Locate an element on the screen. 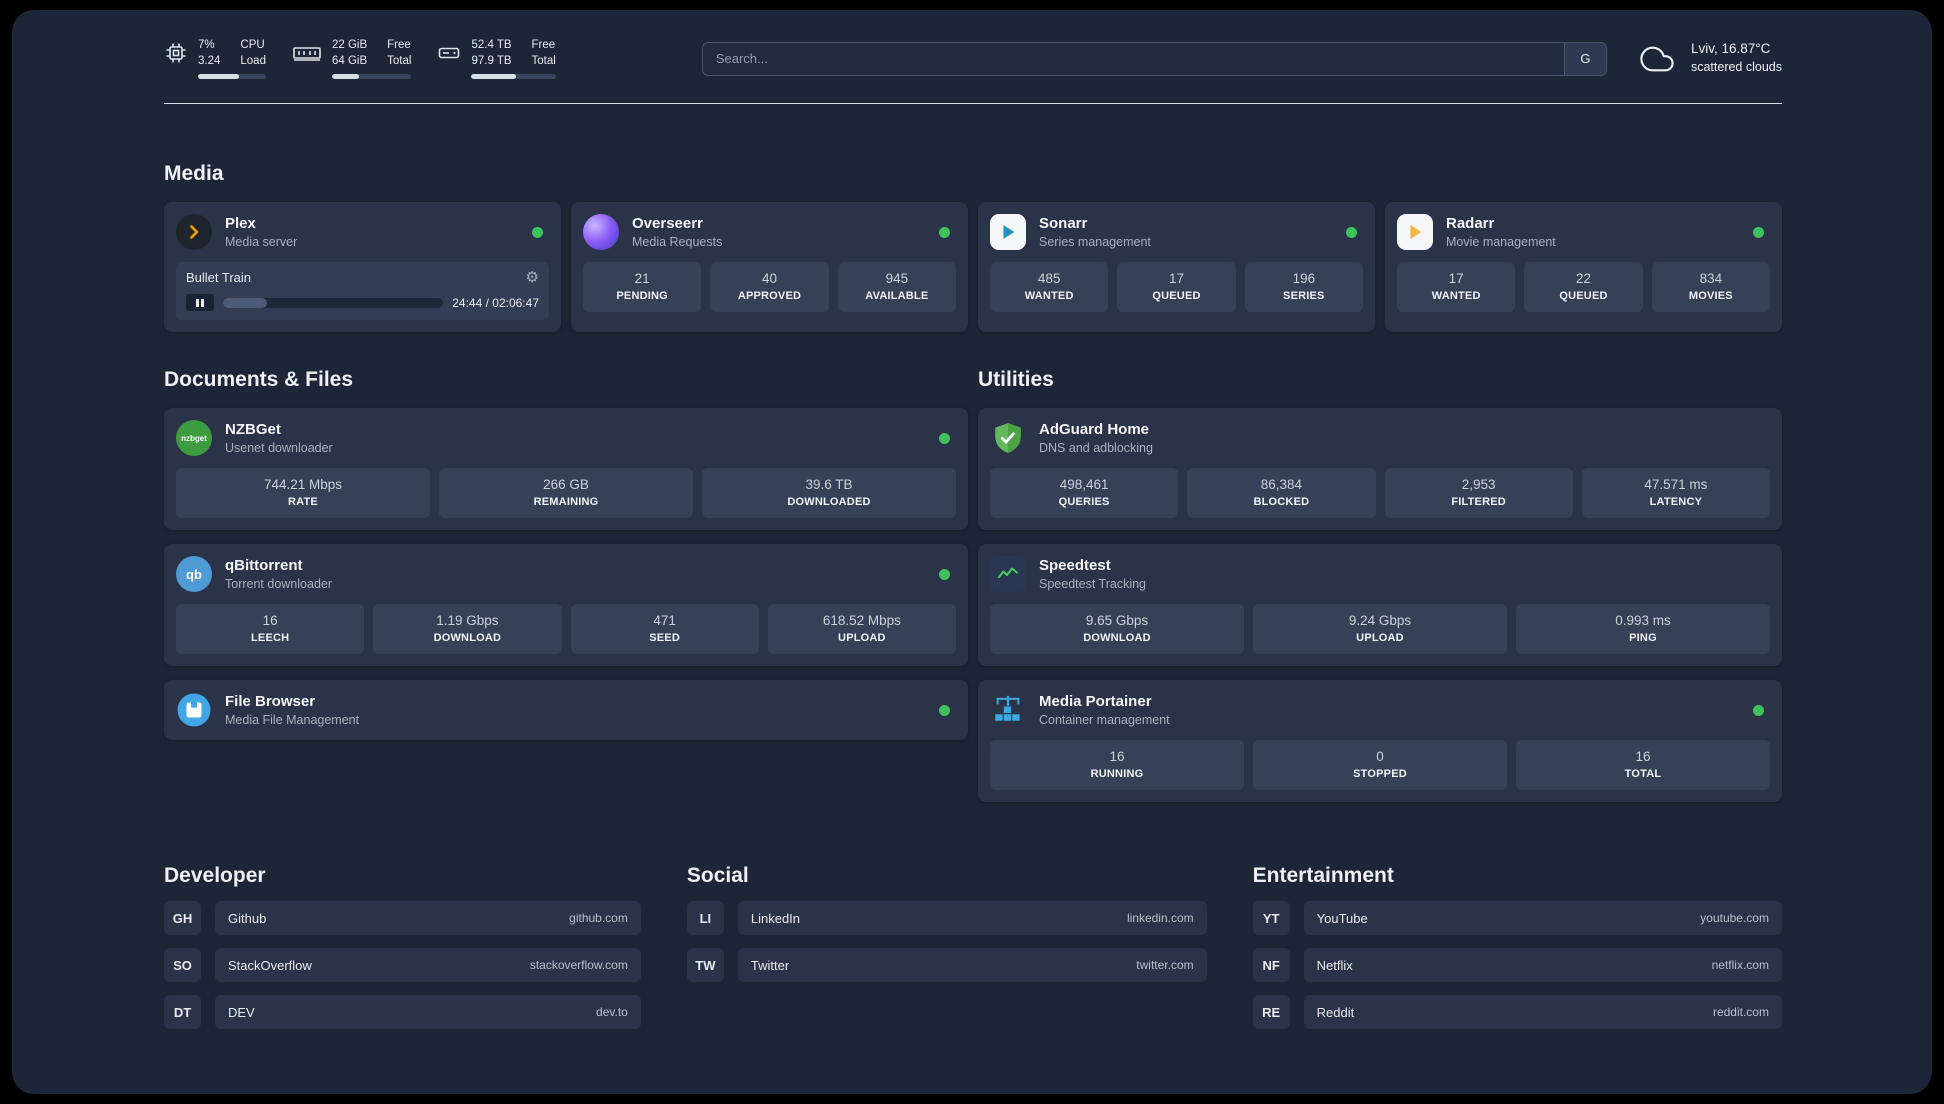 The width and height of the screenshot is (1944, 1104). stat-value: 9.24 Gbps is located at coordinates (1380, 621).